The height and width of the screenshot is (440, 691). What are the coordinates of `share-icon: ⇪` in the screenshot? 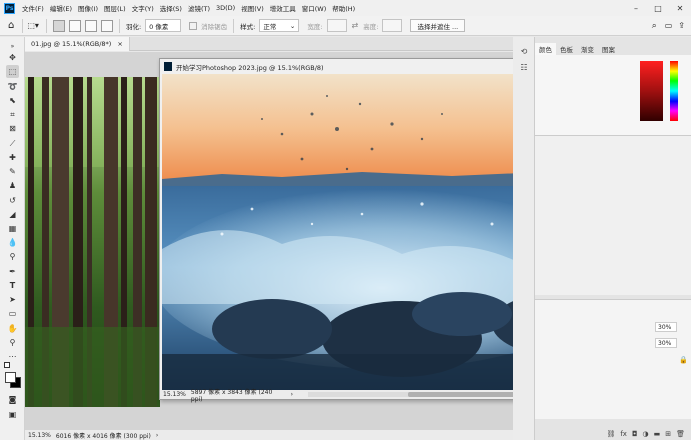 It's located at (681, 25).